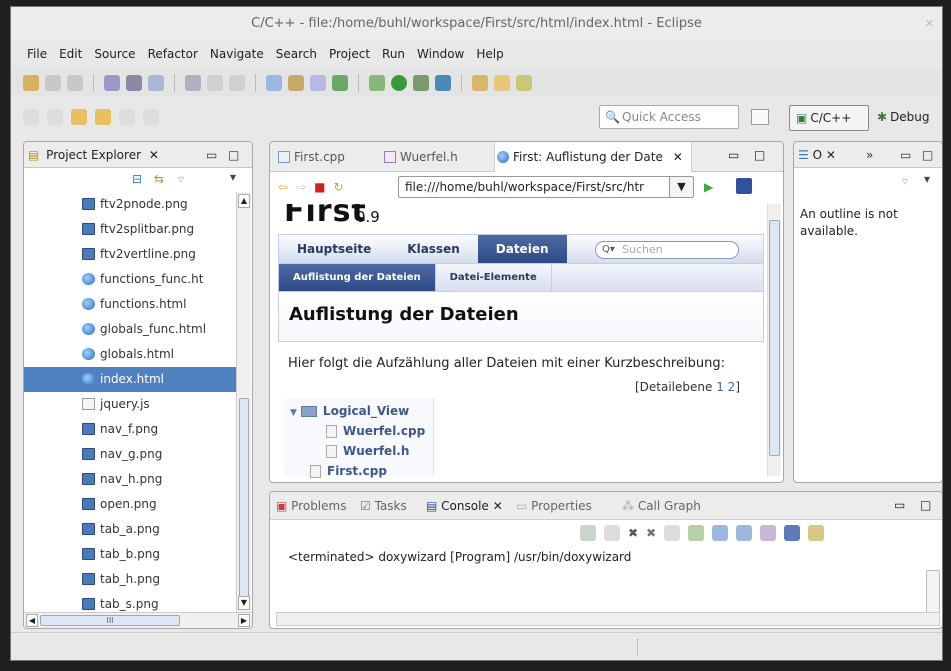 Image resolution: width=951 pixels, height=671 pixels. I want to click on build-icon, so click(112, 83).